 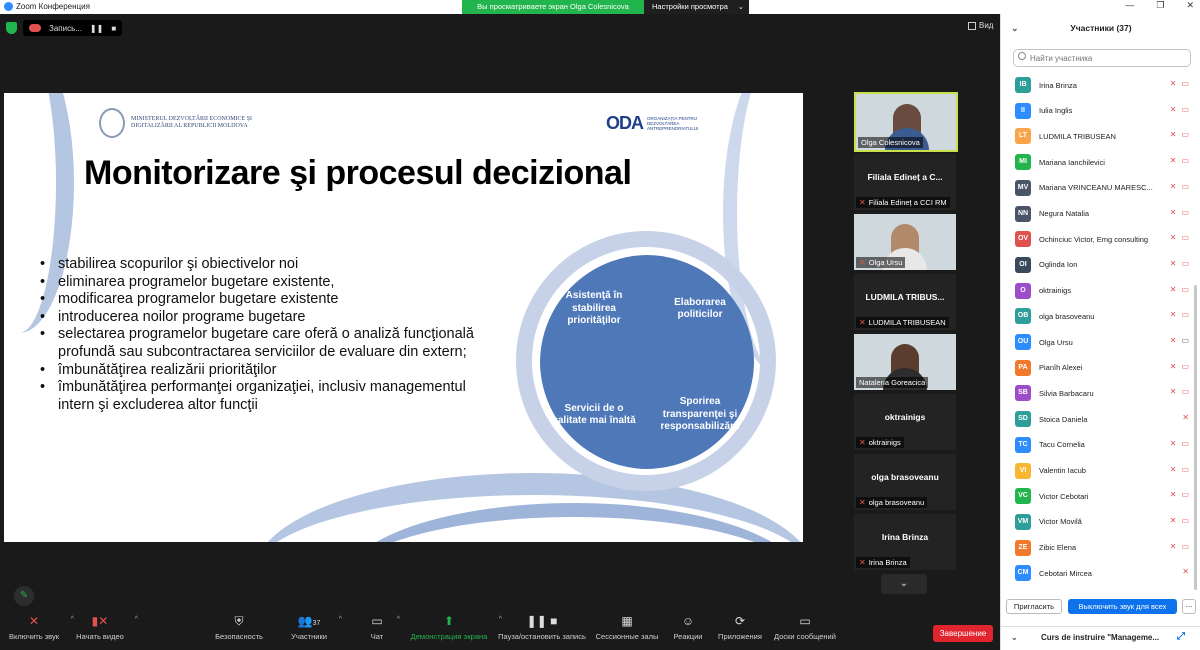 I want to click on whiteboards-label: Доски сообщений, so click(x=805, y=636).